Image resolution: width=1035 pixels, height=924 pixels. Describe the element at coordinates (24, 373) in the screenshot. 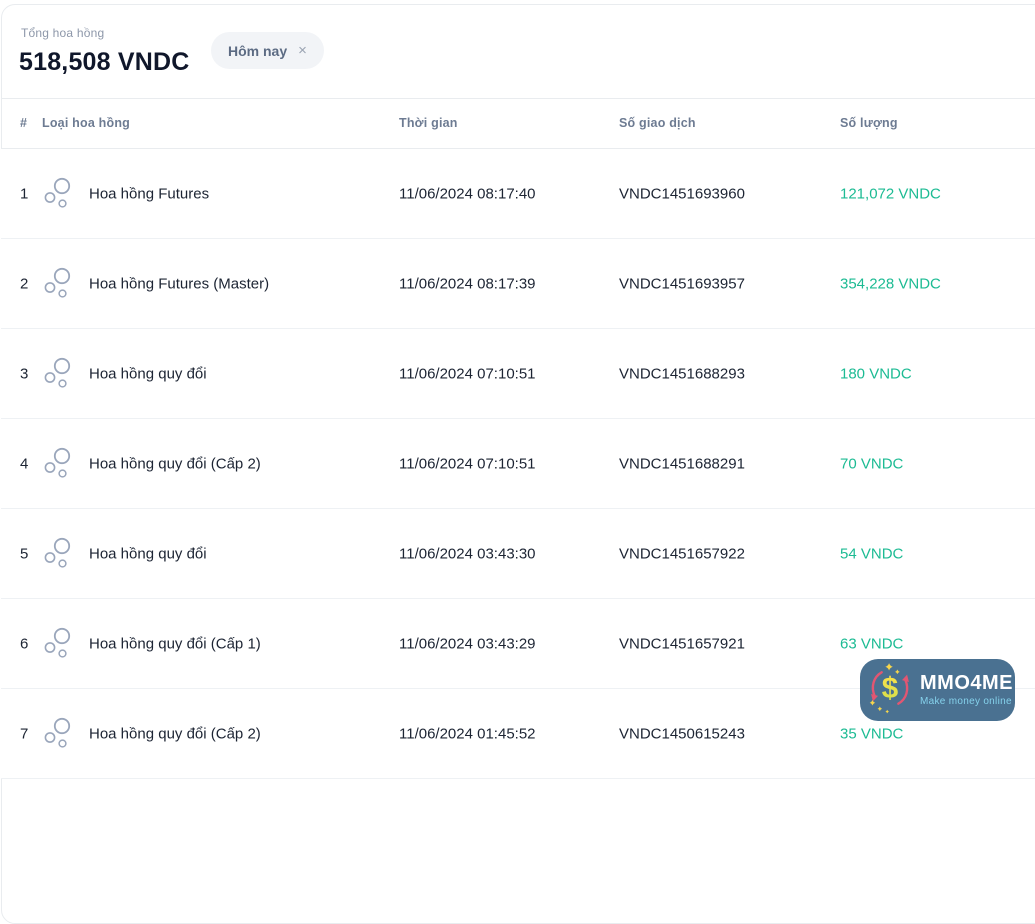

I see `row-index: 3` at that location.